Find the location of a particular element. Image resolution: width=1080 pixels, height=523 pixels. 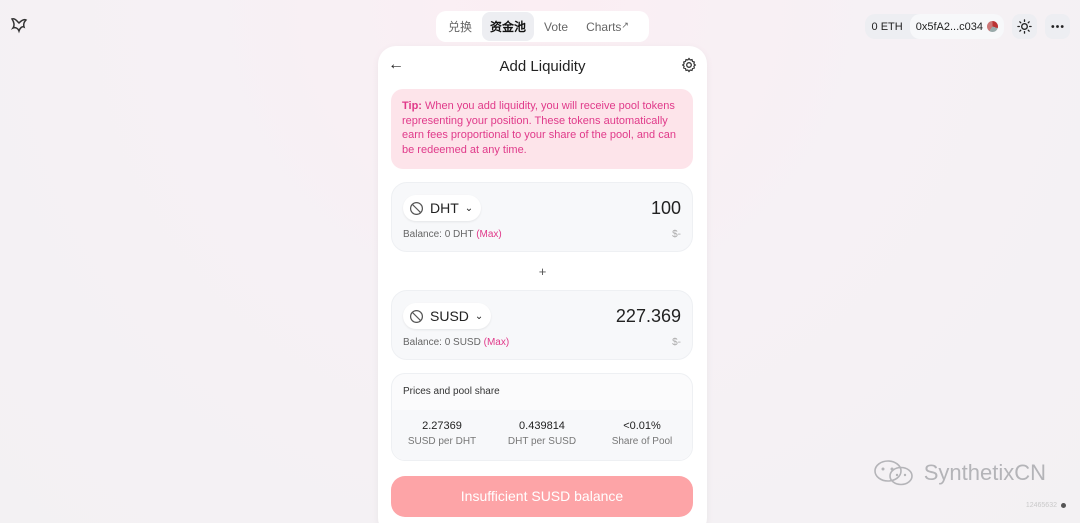

token-a-symbol: DHT is located at coordinates (444, 208).